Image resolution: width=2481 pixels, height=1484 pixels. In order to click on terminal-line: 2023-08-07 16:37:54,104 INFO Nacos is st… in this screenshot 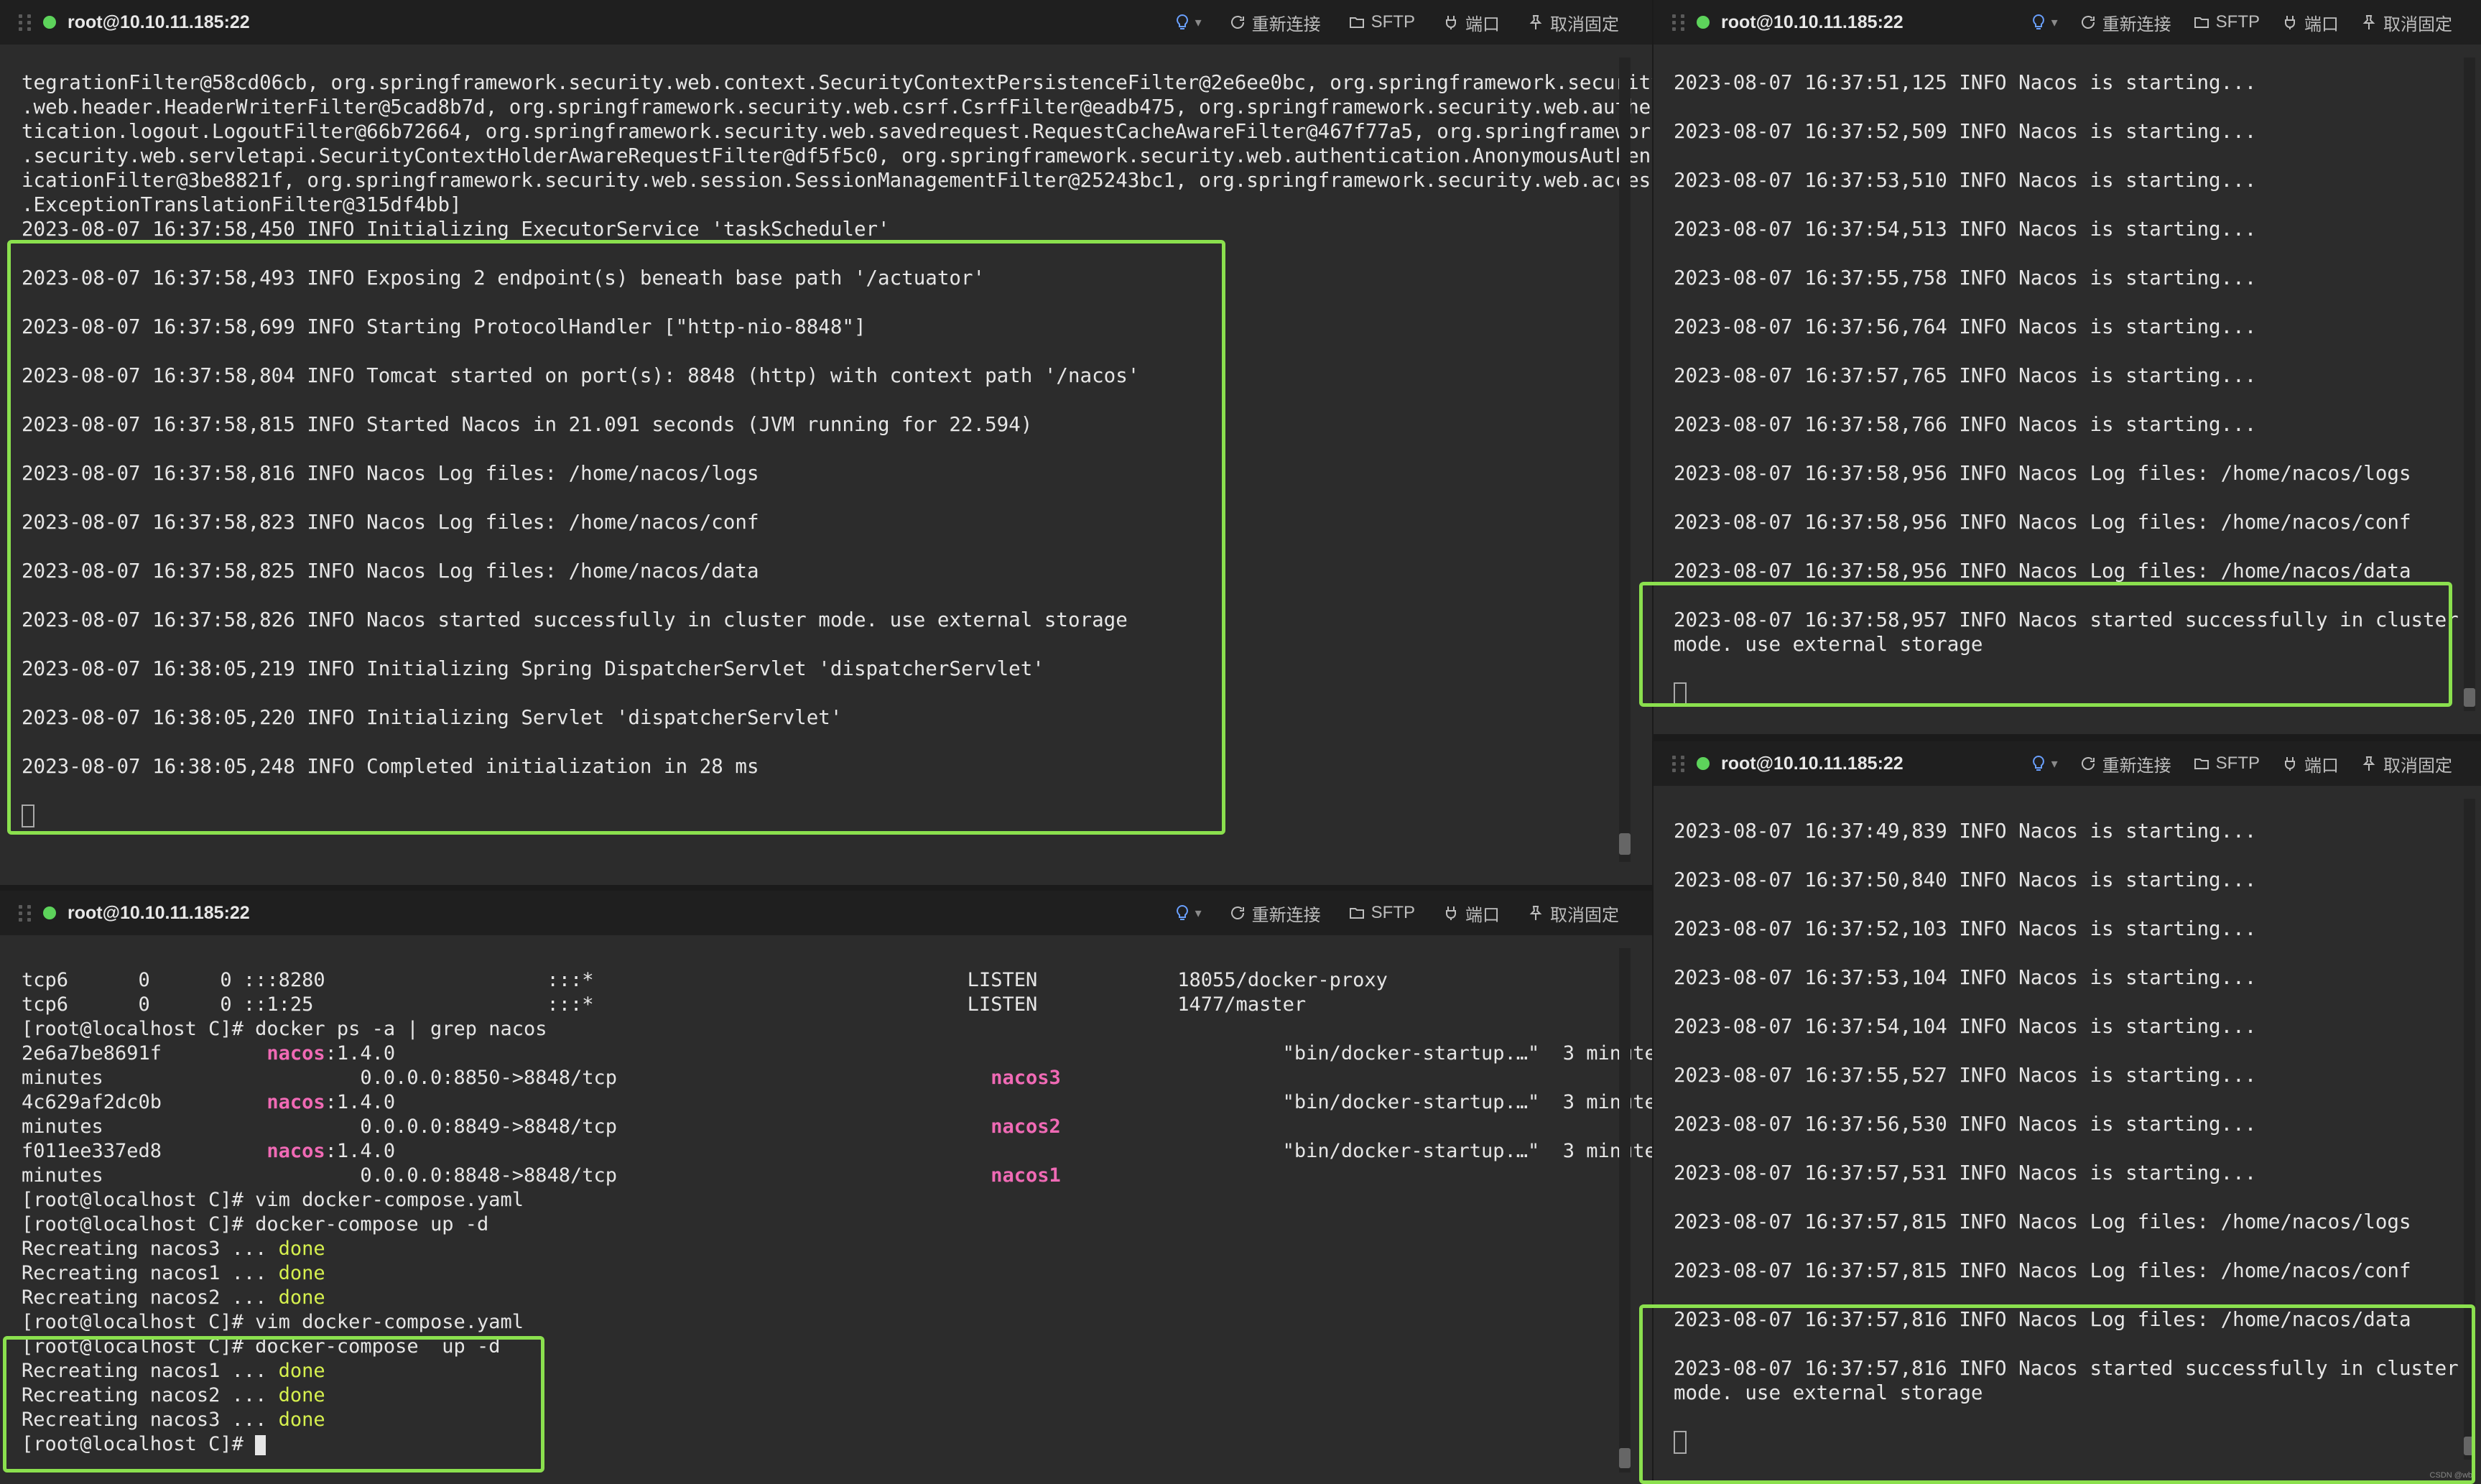, I will do `click(1966, 1026)`.